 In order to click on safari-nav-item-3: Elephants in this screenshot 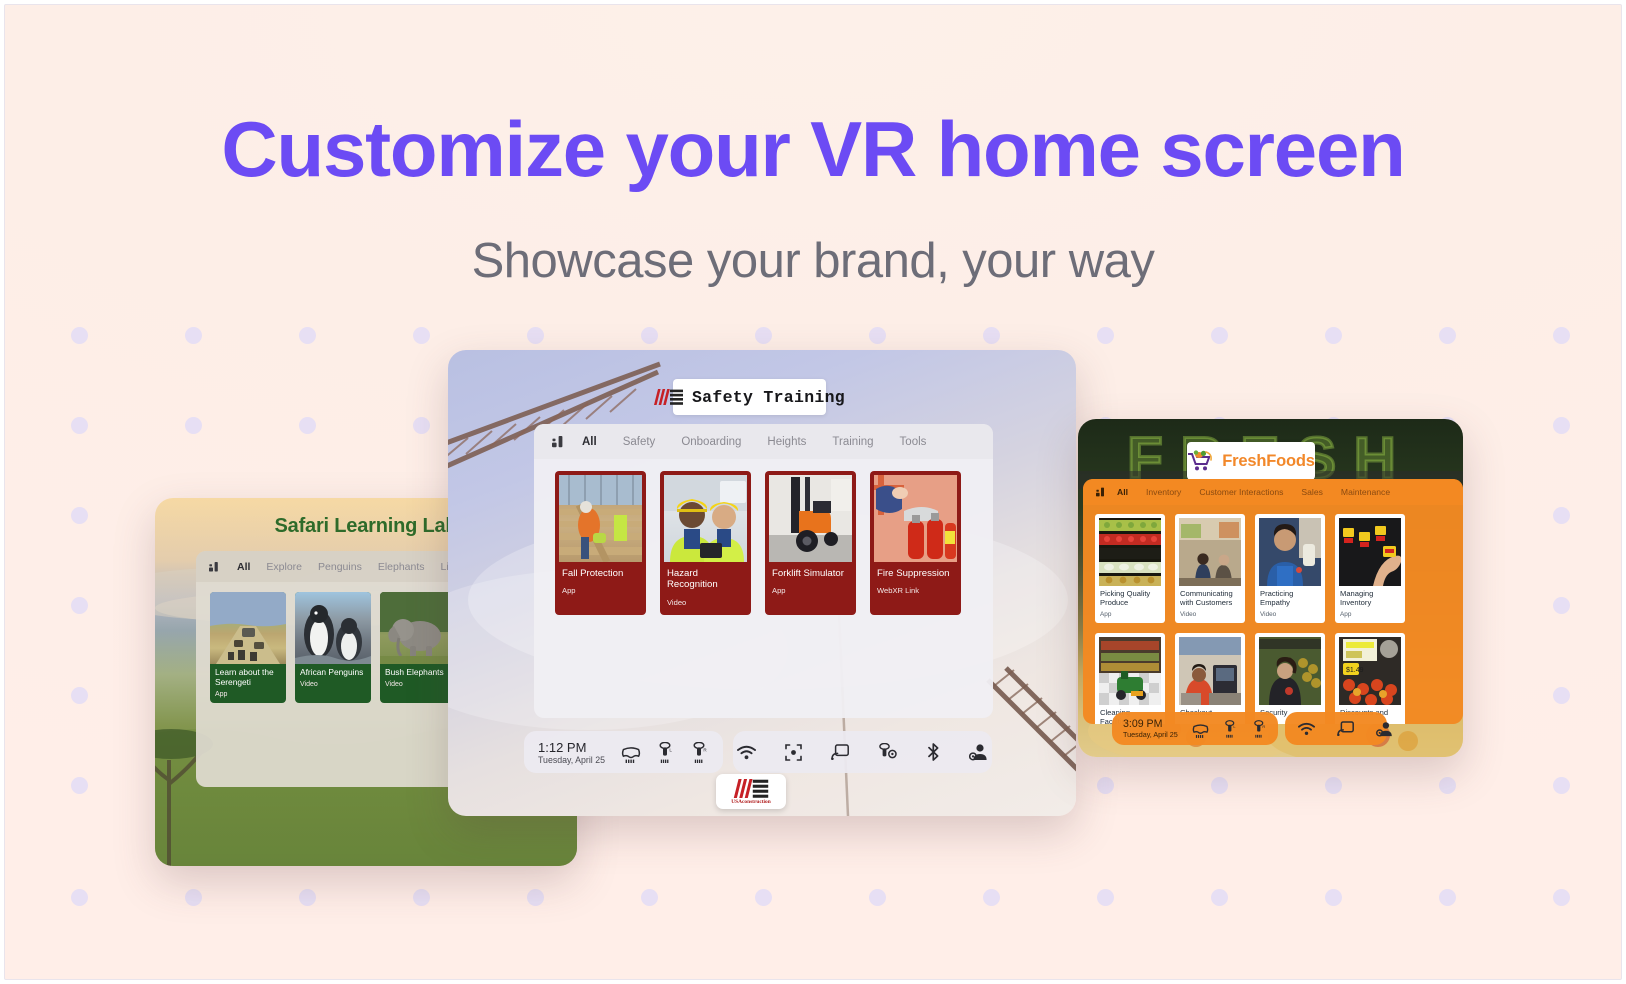, I will do `click(401, 567)`.